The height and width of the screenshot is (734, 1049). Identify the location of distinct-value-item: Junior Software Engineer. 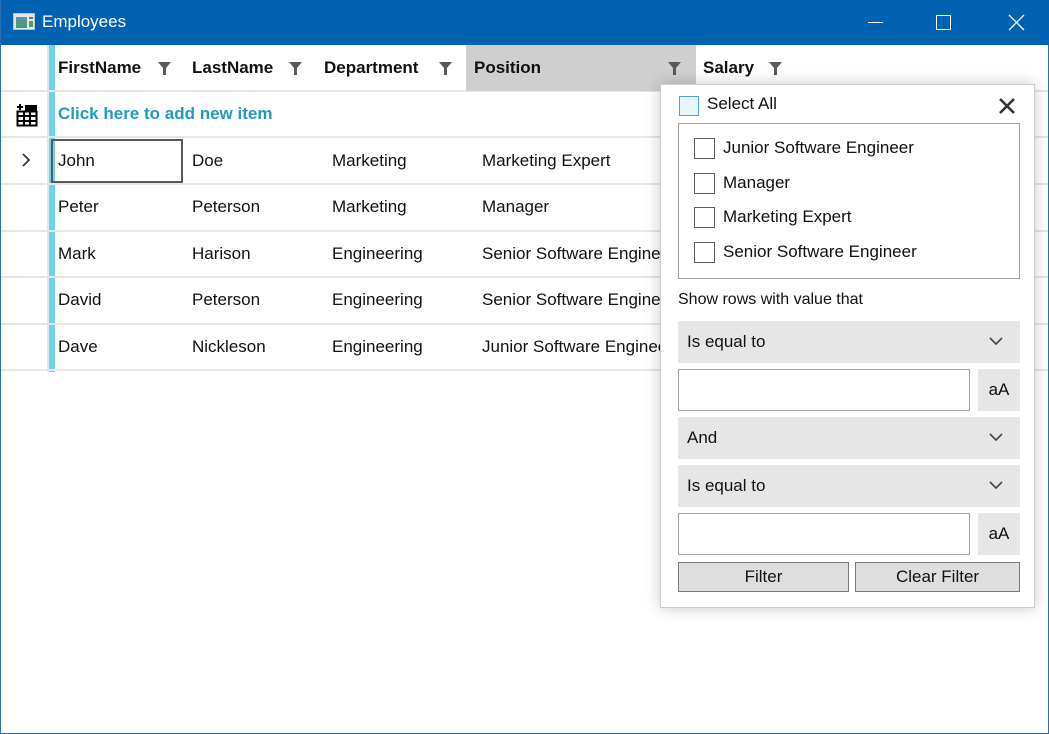
(804, 148).